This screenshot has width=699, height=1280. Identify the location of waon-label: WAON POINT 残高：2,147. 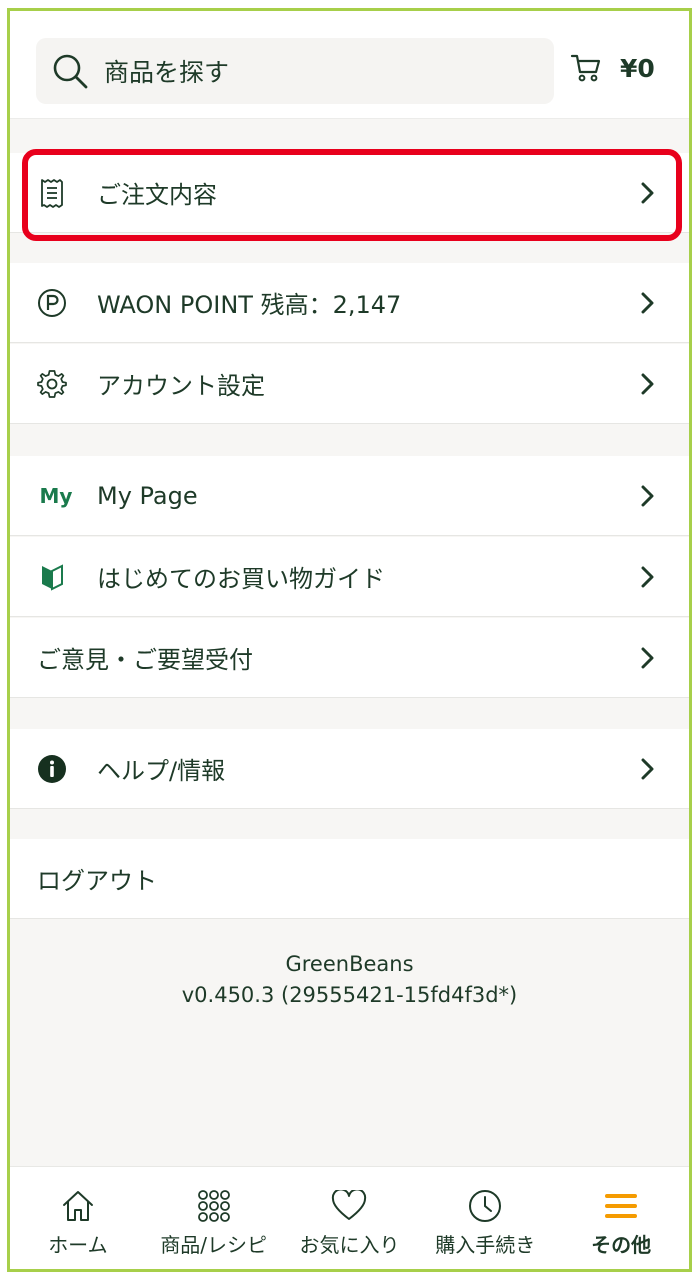
(249, 305).